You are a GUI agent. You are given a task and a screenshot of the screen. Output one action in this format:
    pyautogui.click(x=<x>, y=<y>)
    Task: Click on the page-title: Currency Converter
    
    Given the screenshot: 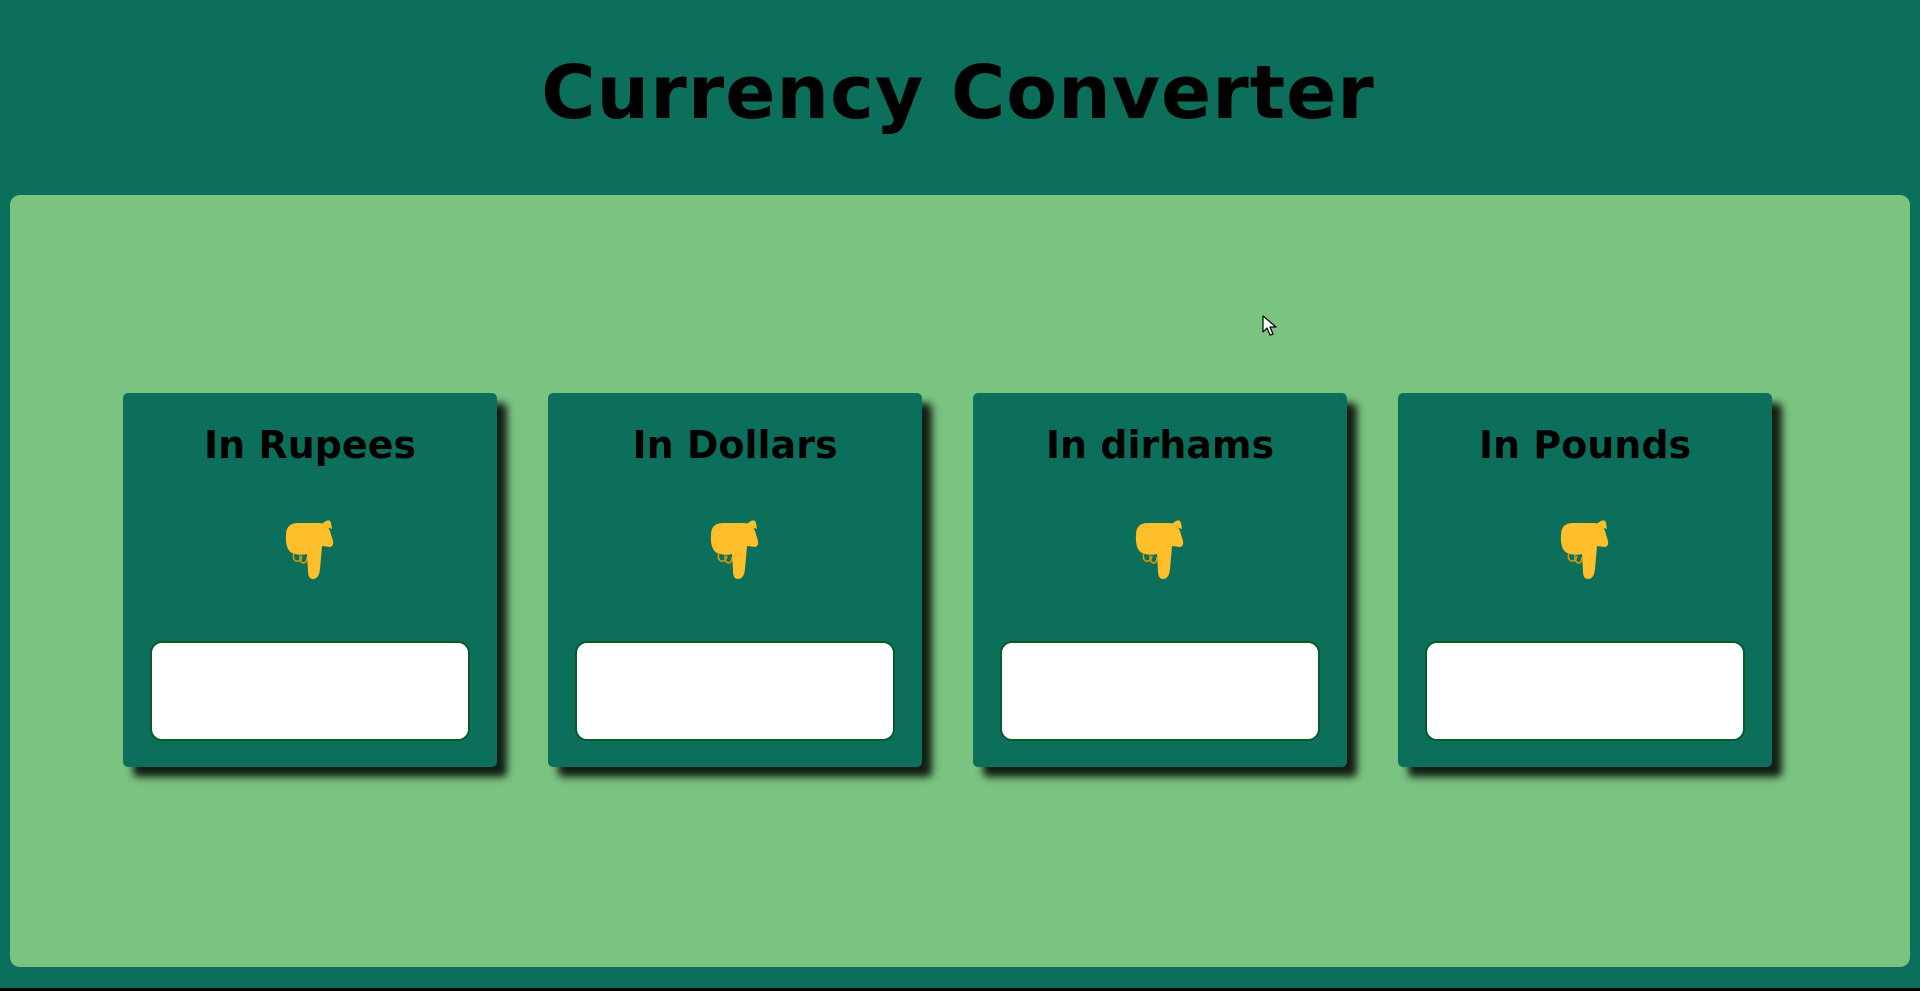 What is the action you would take?
    pyautogui.click(x=958, y=92)
    